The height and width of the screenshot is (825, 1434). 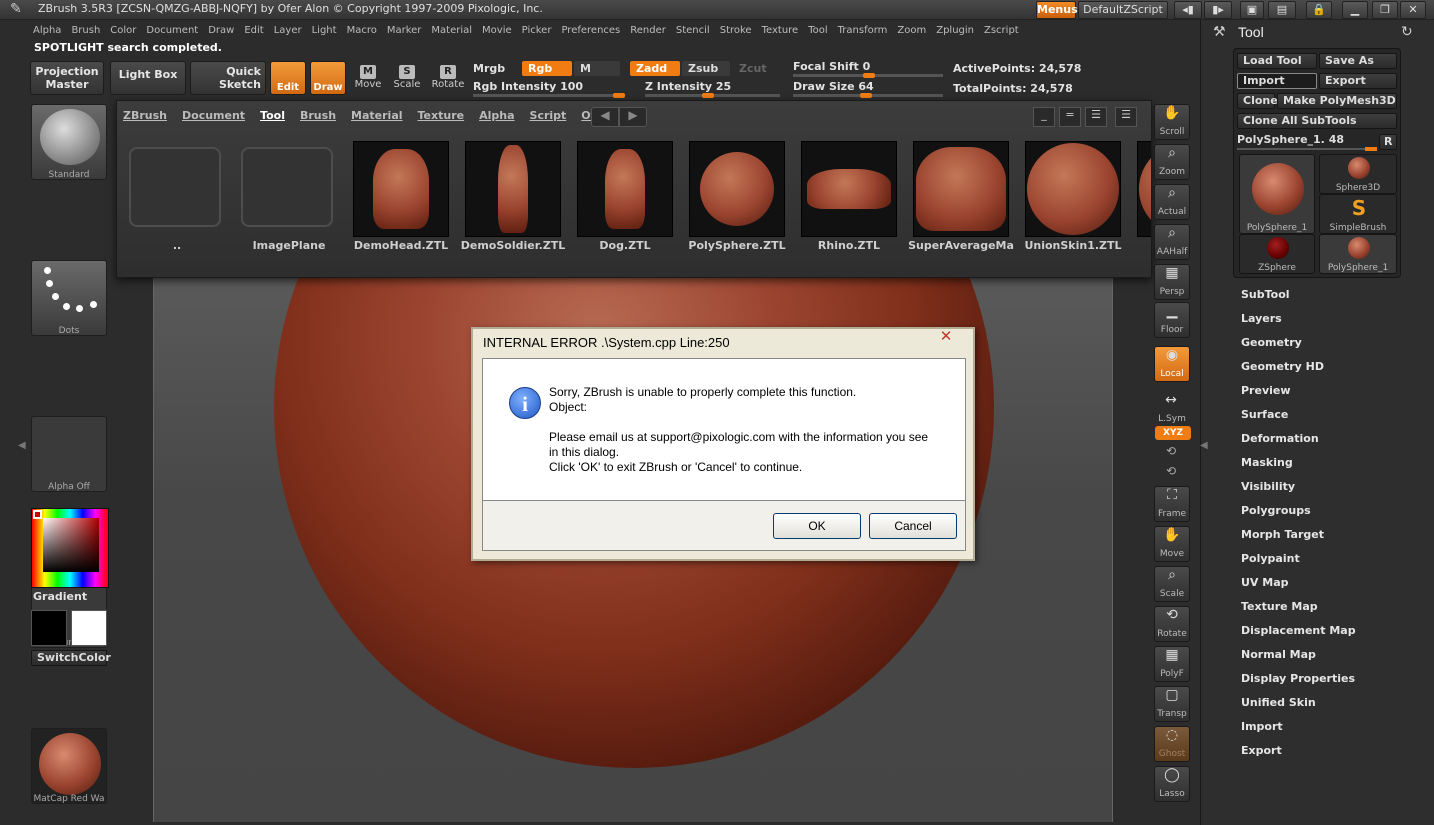 What do you see at coordinates (1057, 10) in the screenshot?
I see `menus-toggle-button: Menus` at bounding box center [1057, 10].